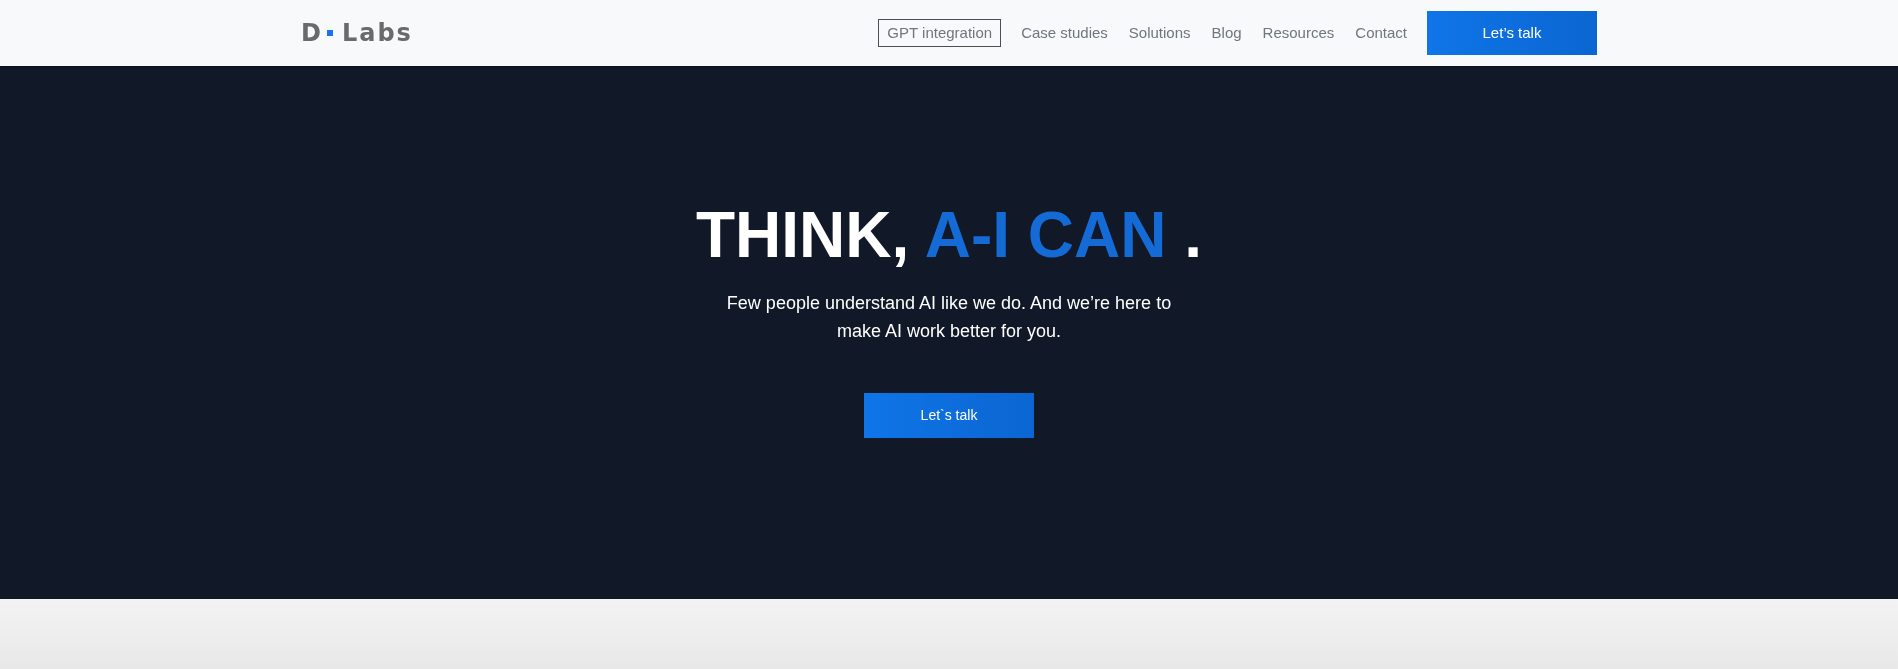 This screenshot has width=1898, height=669. Describe the element at coordinates (1298, 33) in the screenshot. I see `nav-link: Resources` at that location.